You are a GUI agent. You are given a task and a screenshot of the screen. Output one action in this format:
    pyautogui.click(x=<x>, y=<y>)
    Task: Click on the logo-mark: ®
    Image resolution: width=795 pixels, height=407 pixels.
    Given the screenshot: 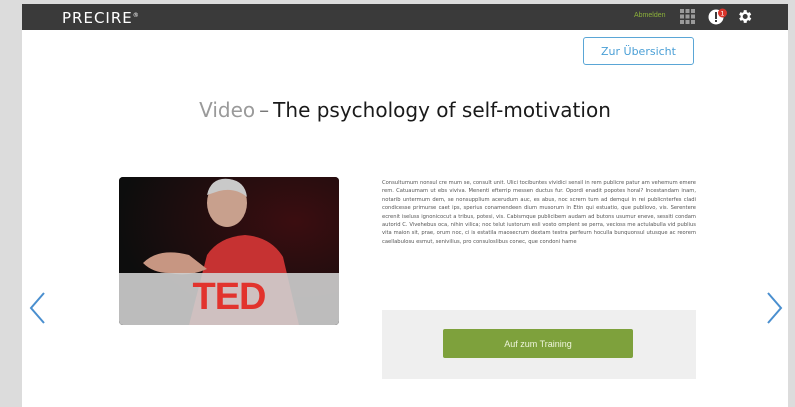 What is the action you would take?
    pyautogui.click(x=136, y=15)
    